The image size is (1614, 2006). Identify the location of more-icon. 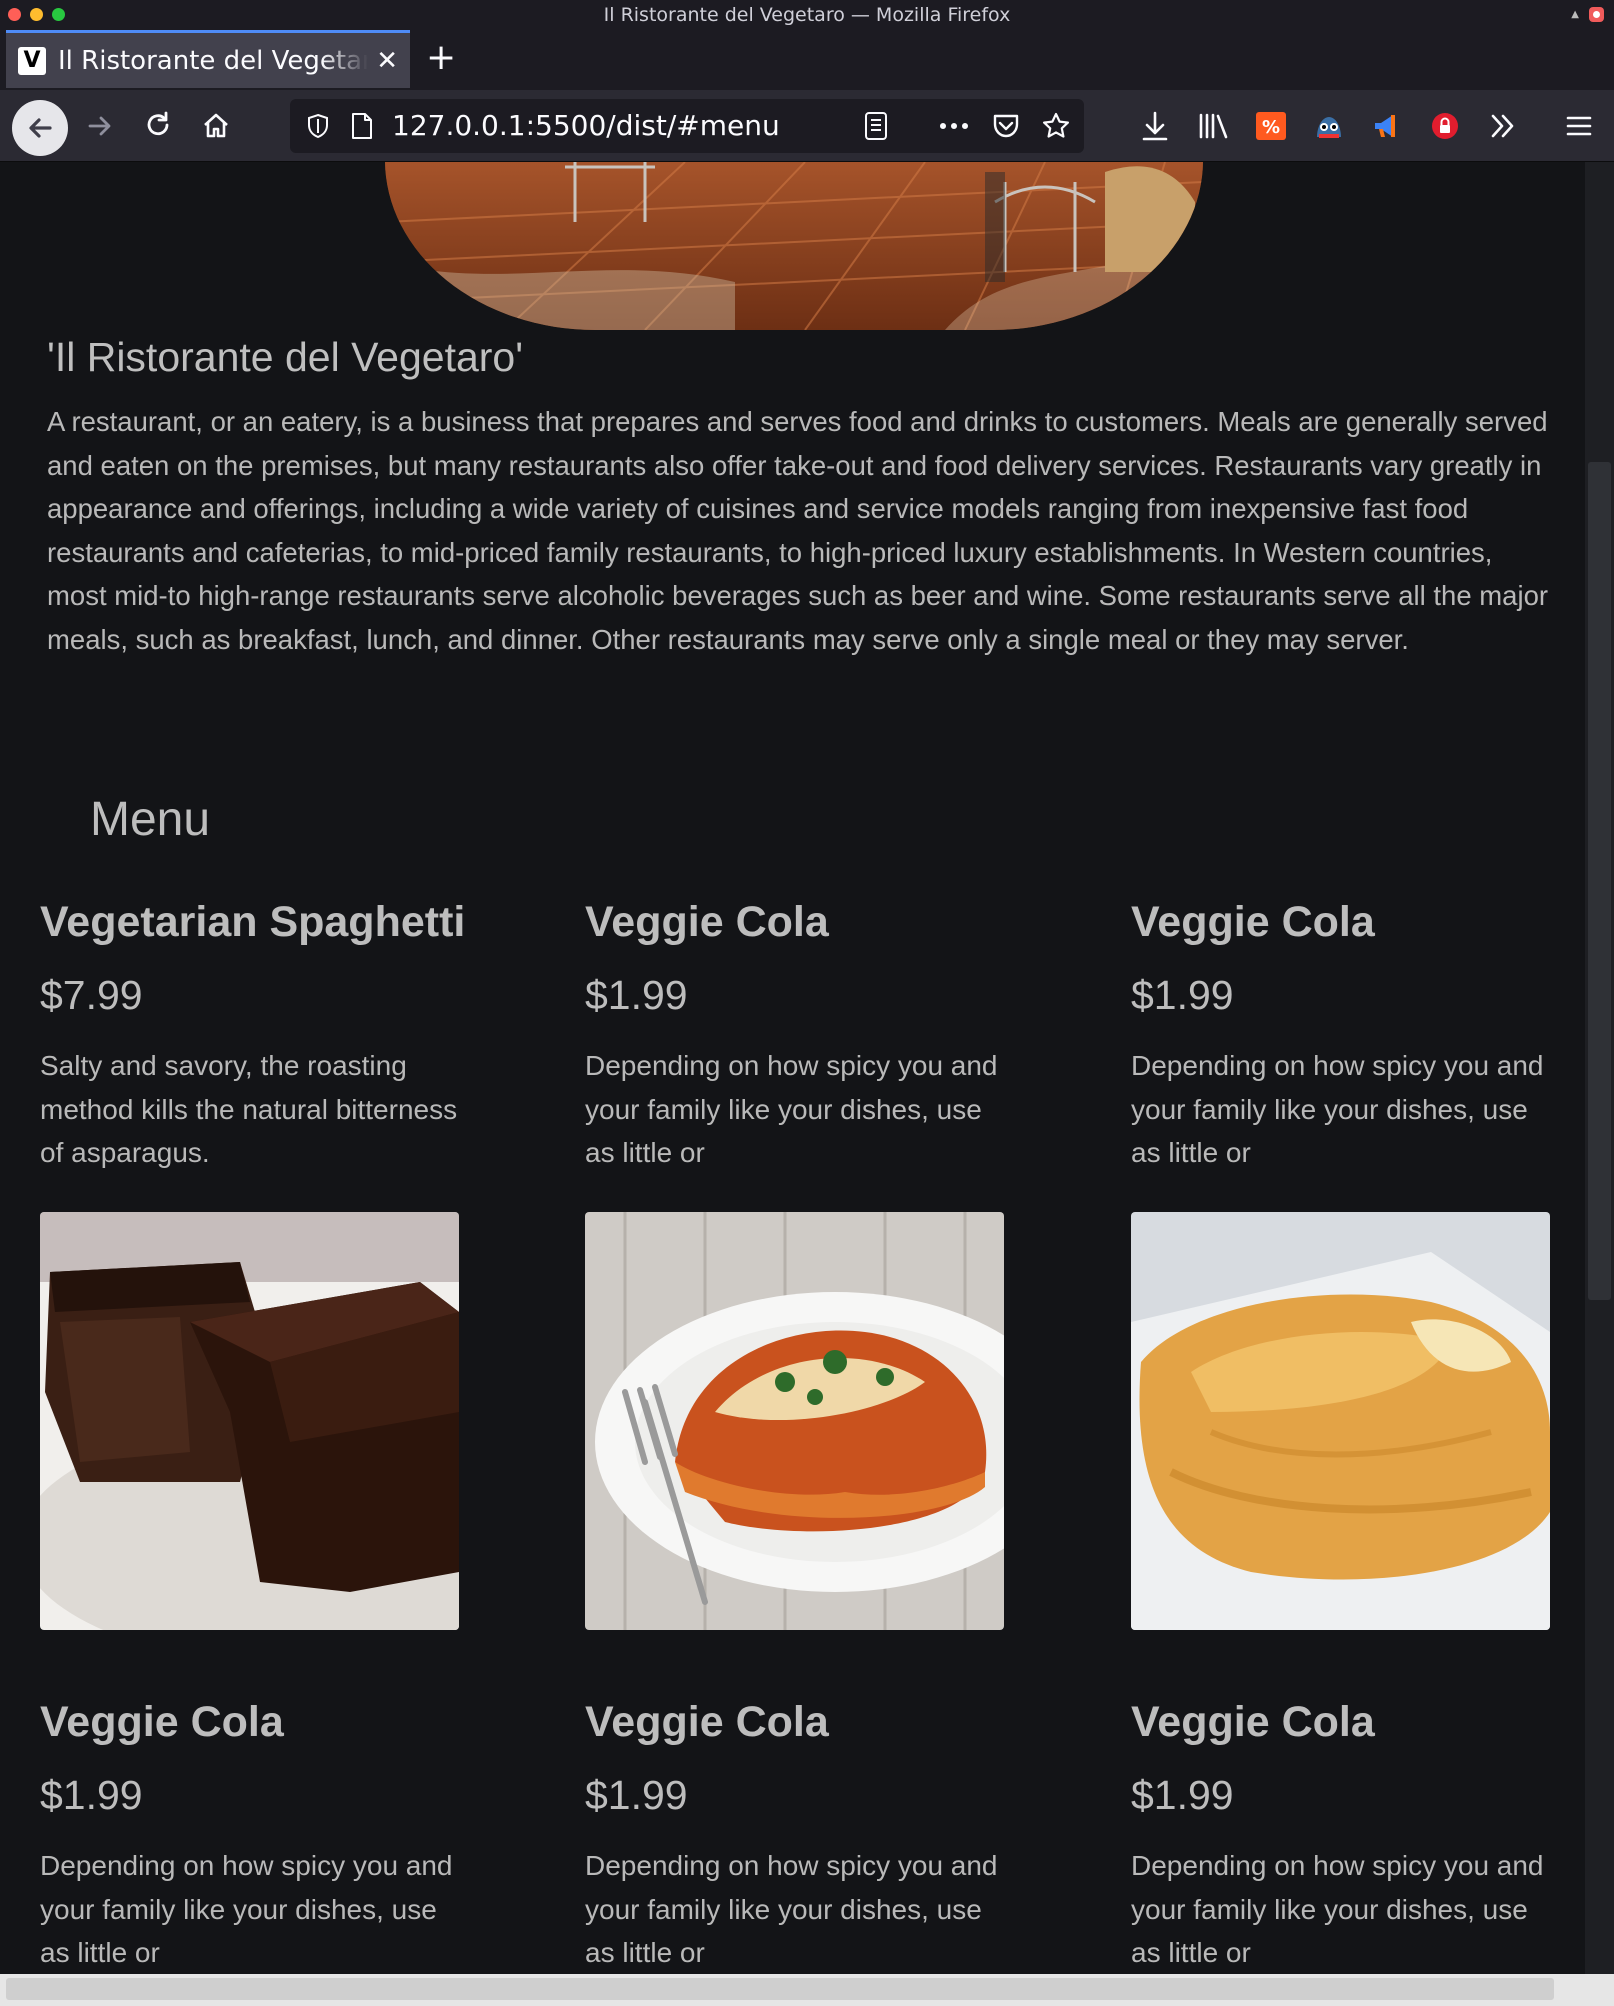
(954, 126).